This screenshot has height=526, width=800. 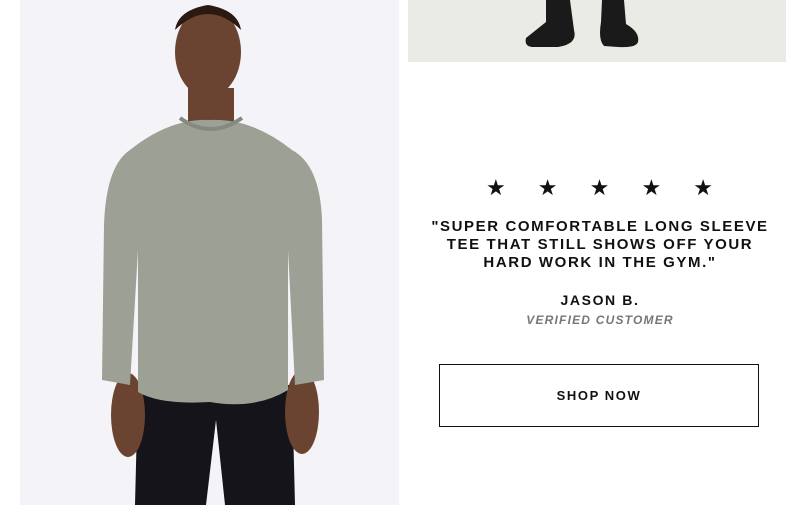 I want to click on rating-stars-icon: ★ ★ ★ ★ ★, so click(x=606, y=187).